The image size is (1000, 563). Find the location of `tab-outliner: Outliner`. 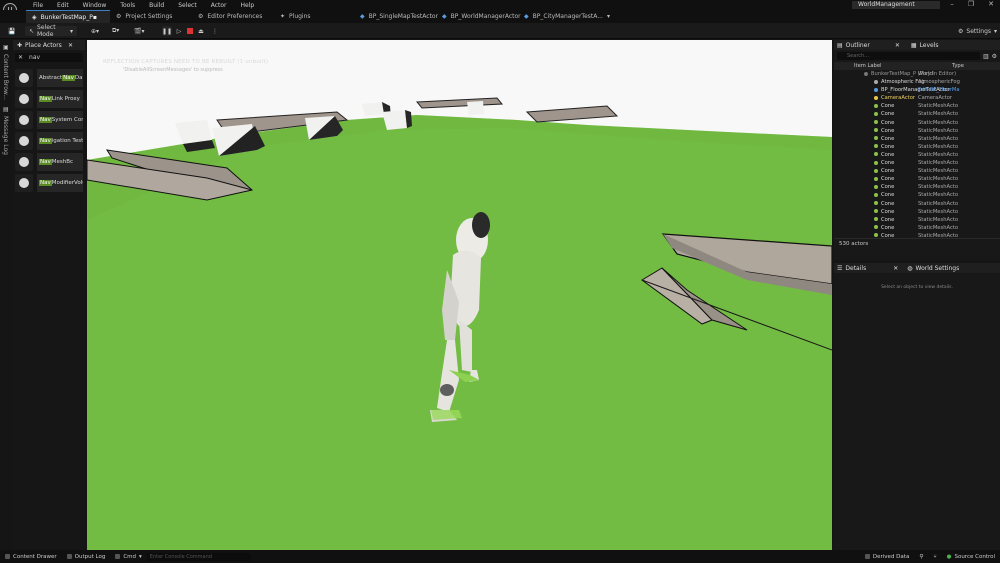

tab-outliner: Outliner is located at coordinates (858, 45).